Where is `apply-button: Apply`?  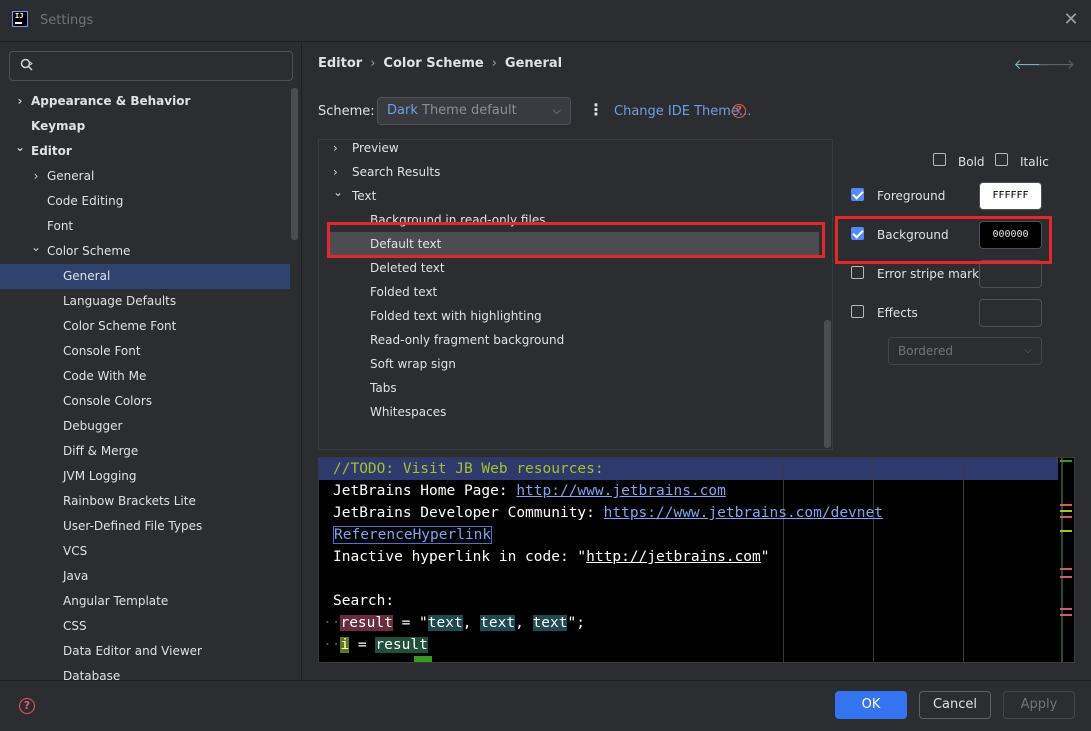 apply-button: Apply is located at coordinates (1039, 705).